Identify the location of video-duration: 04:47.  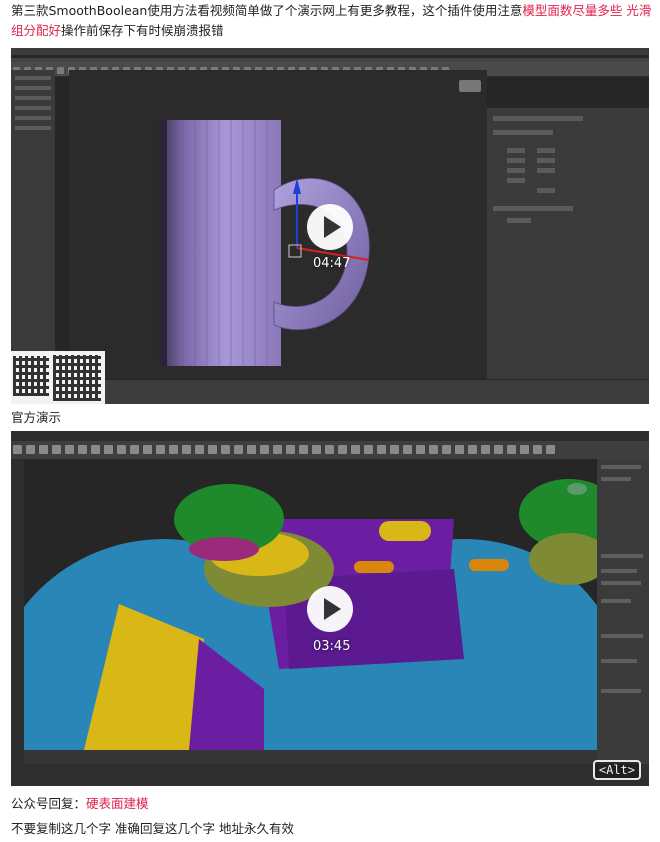
(332, 263).